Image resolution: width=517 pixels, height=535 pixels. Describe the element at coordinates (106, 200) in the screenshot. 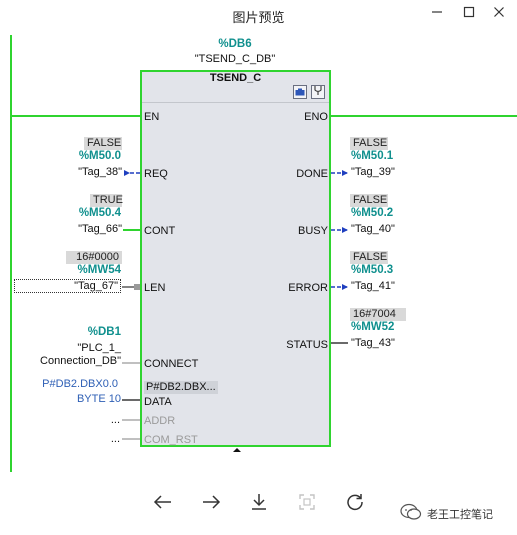

I see `cont-monitor-value: TRUE` at that location.